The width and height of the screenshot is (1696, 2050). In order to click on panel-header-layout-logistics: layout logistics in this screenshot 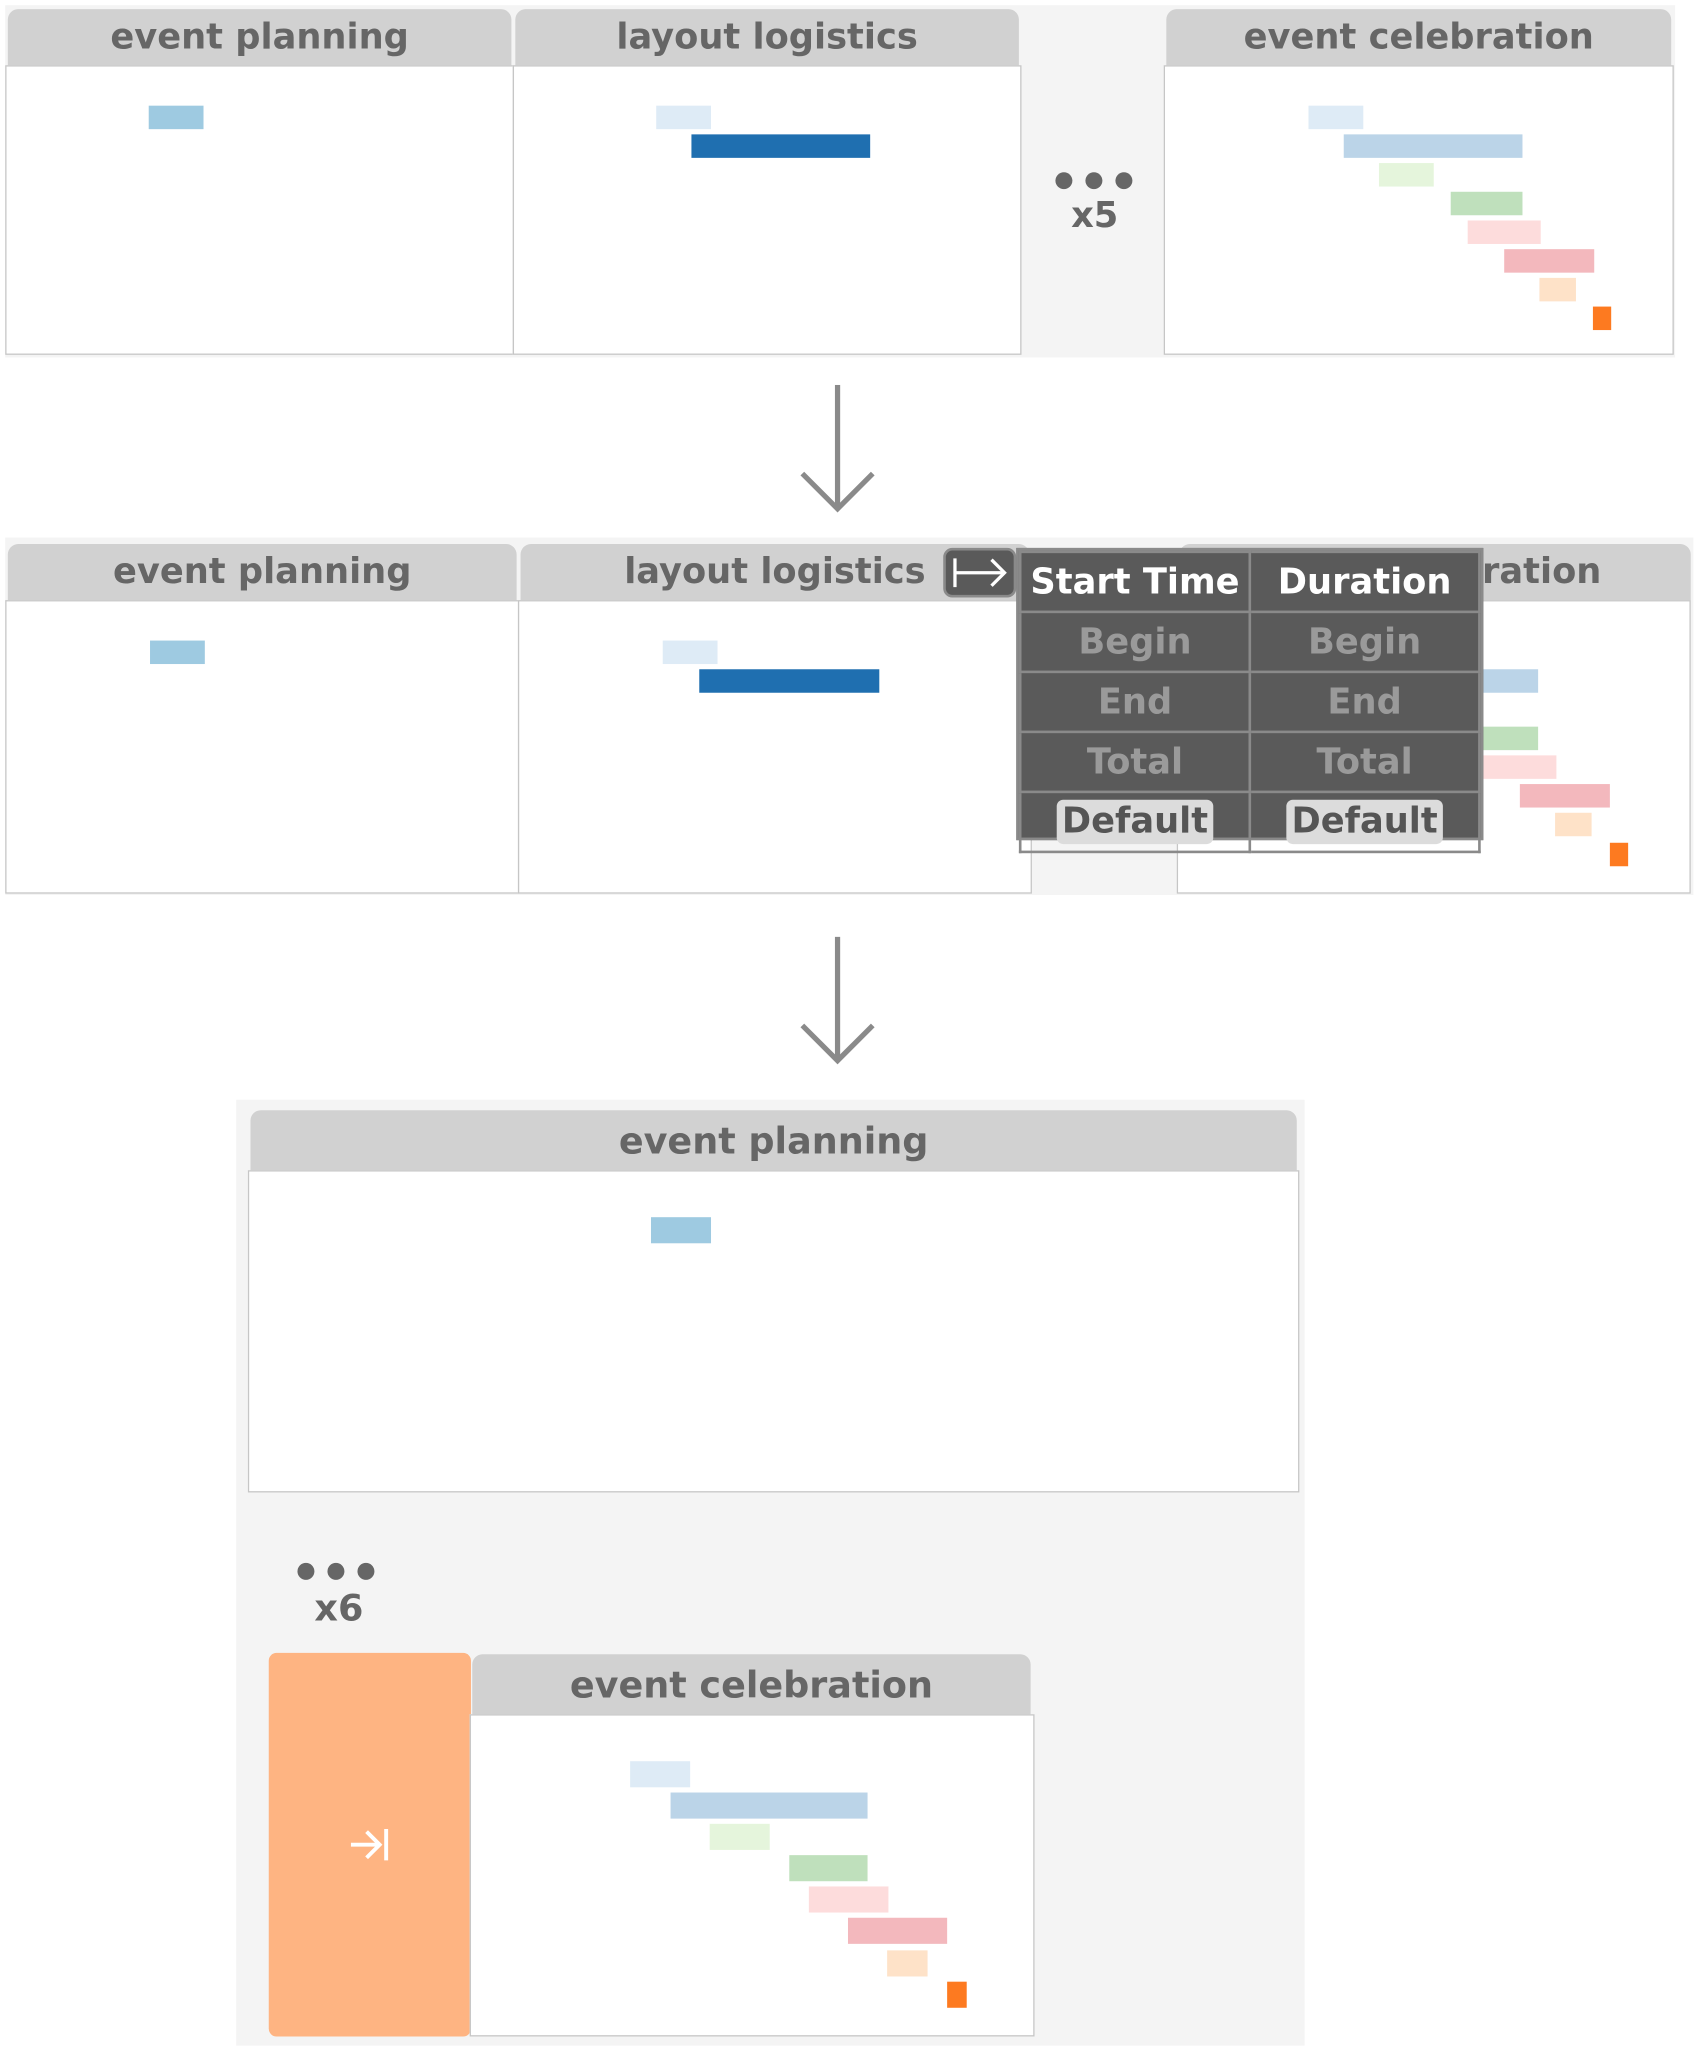, I will do `click(767, 38)`.